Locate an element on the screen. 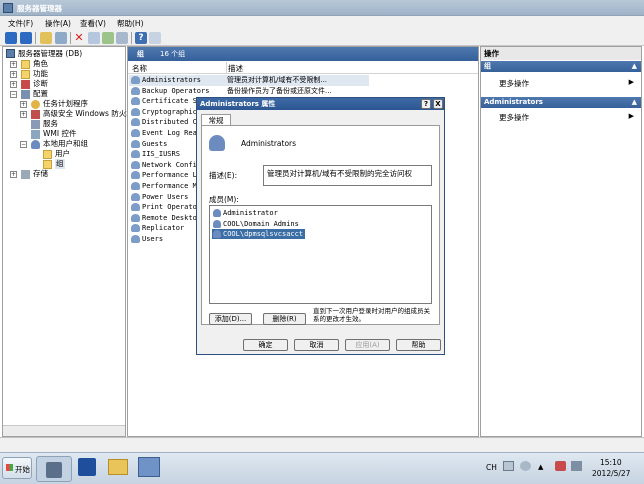 The width and height of the screenshot is (644, 484). dialog-title-bar: Administrators 属性 is located at coordinates (320, 104).